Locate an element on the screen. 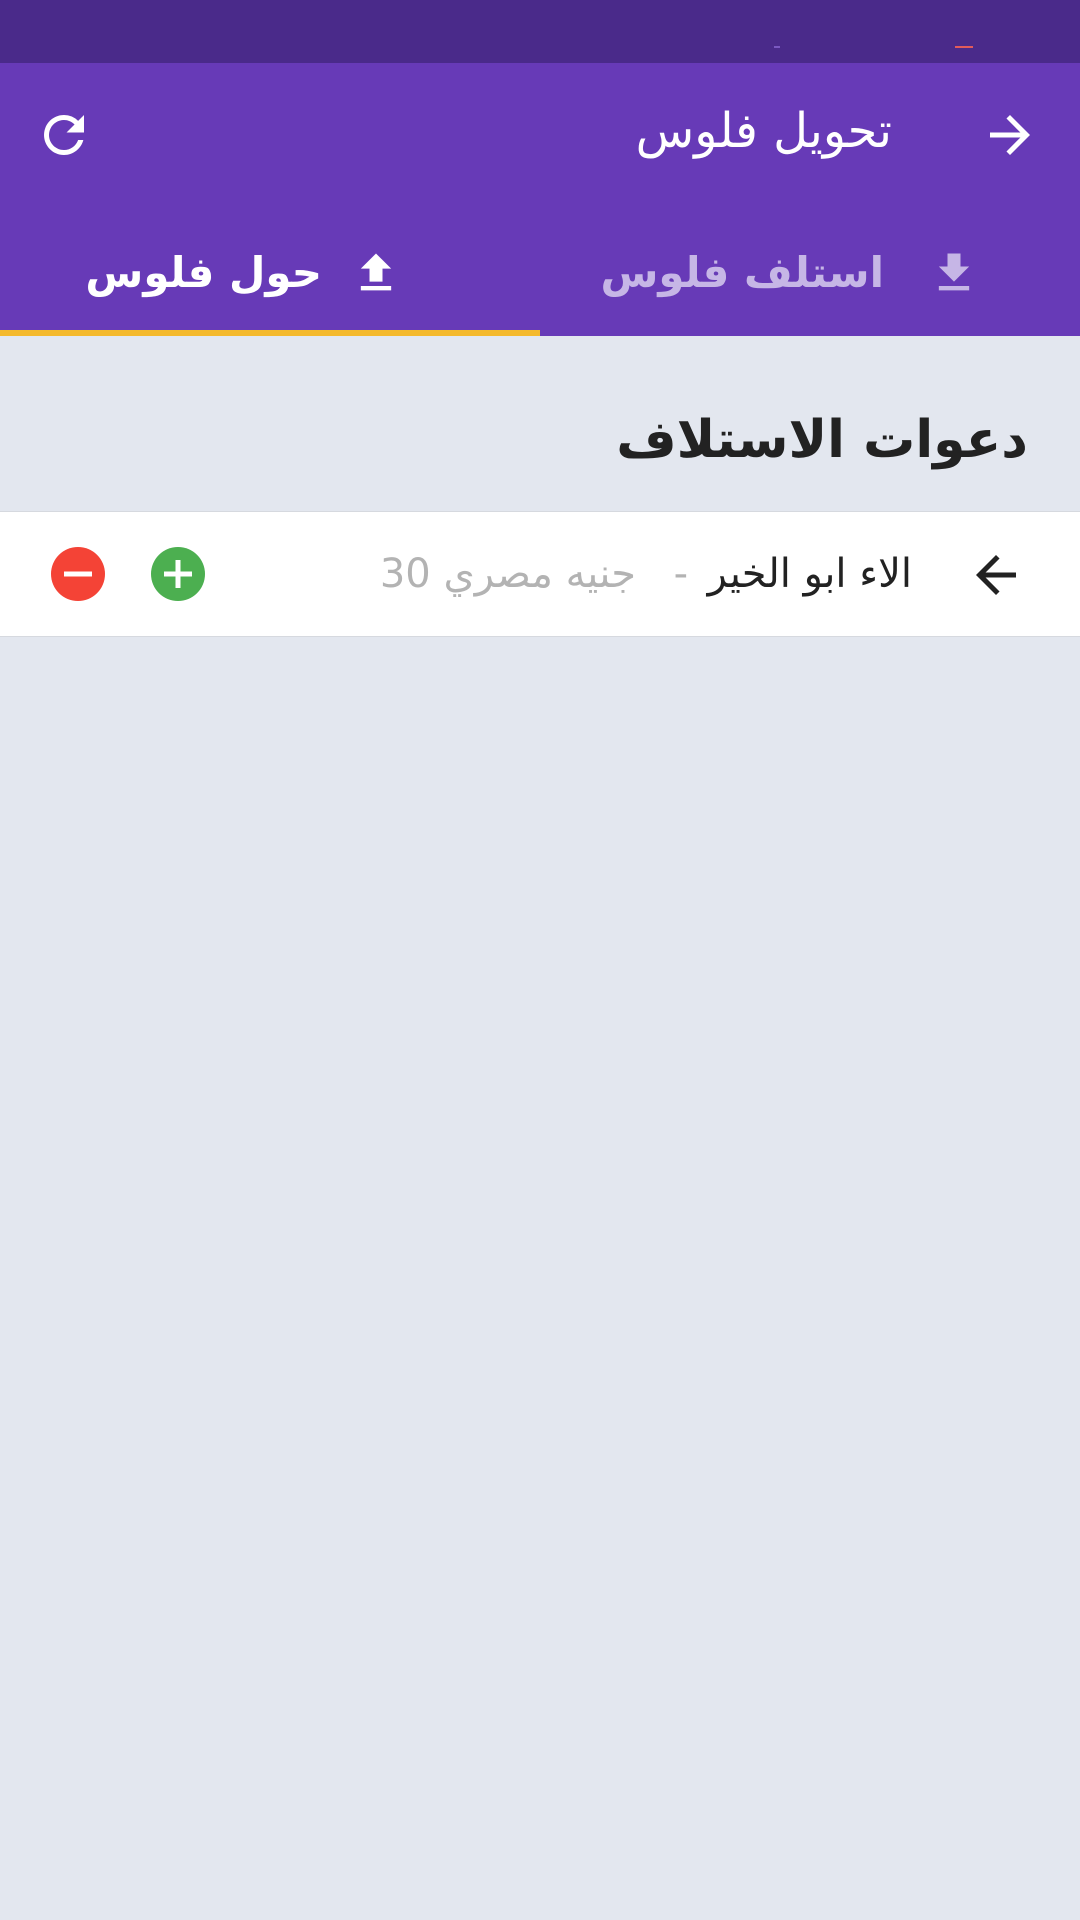 Image resolution: width=1080 pixels, height=1920 pixels. tab-borrow-money: استلف فلوس is located at coordinates (810, 271).